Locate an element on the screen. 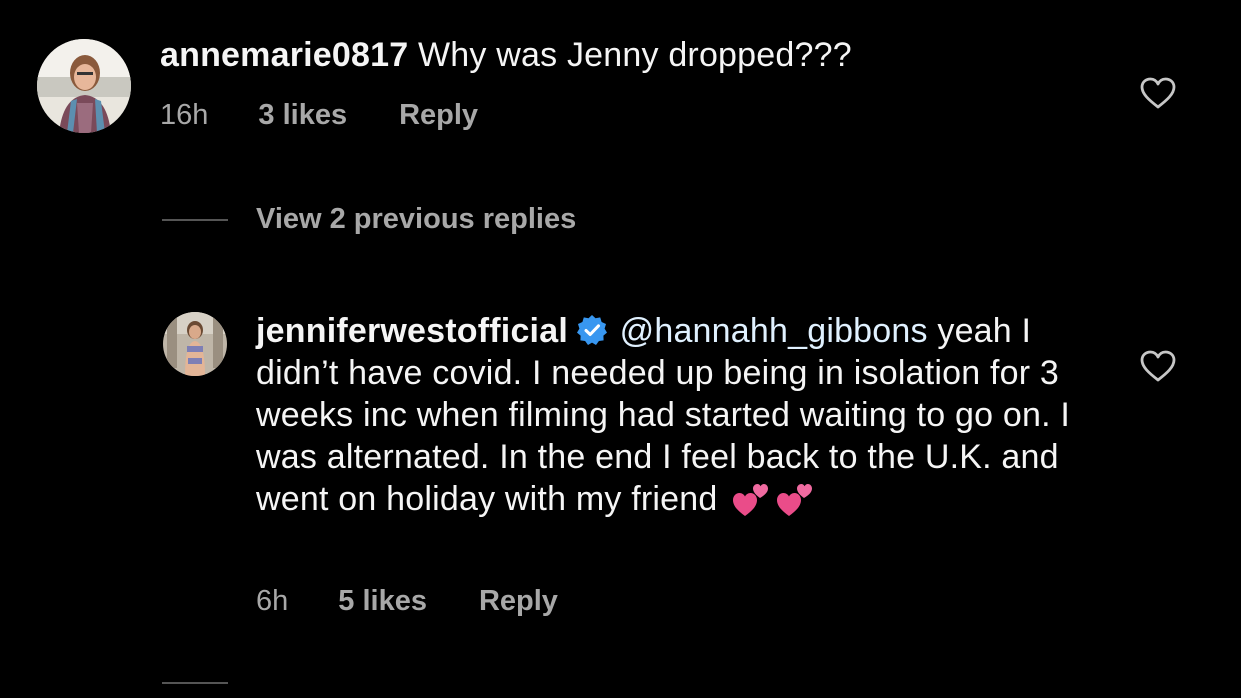 This screenshot has width=1241, height=698. reply-meta: 6h 5 likes Reply is located at coordinates (407, 601).